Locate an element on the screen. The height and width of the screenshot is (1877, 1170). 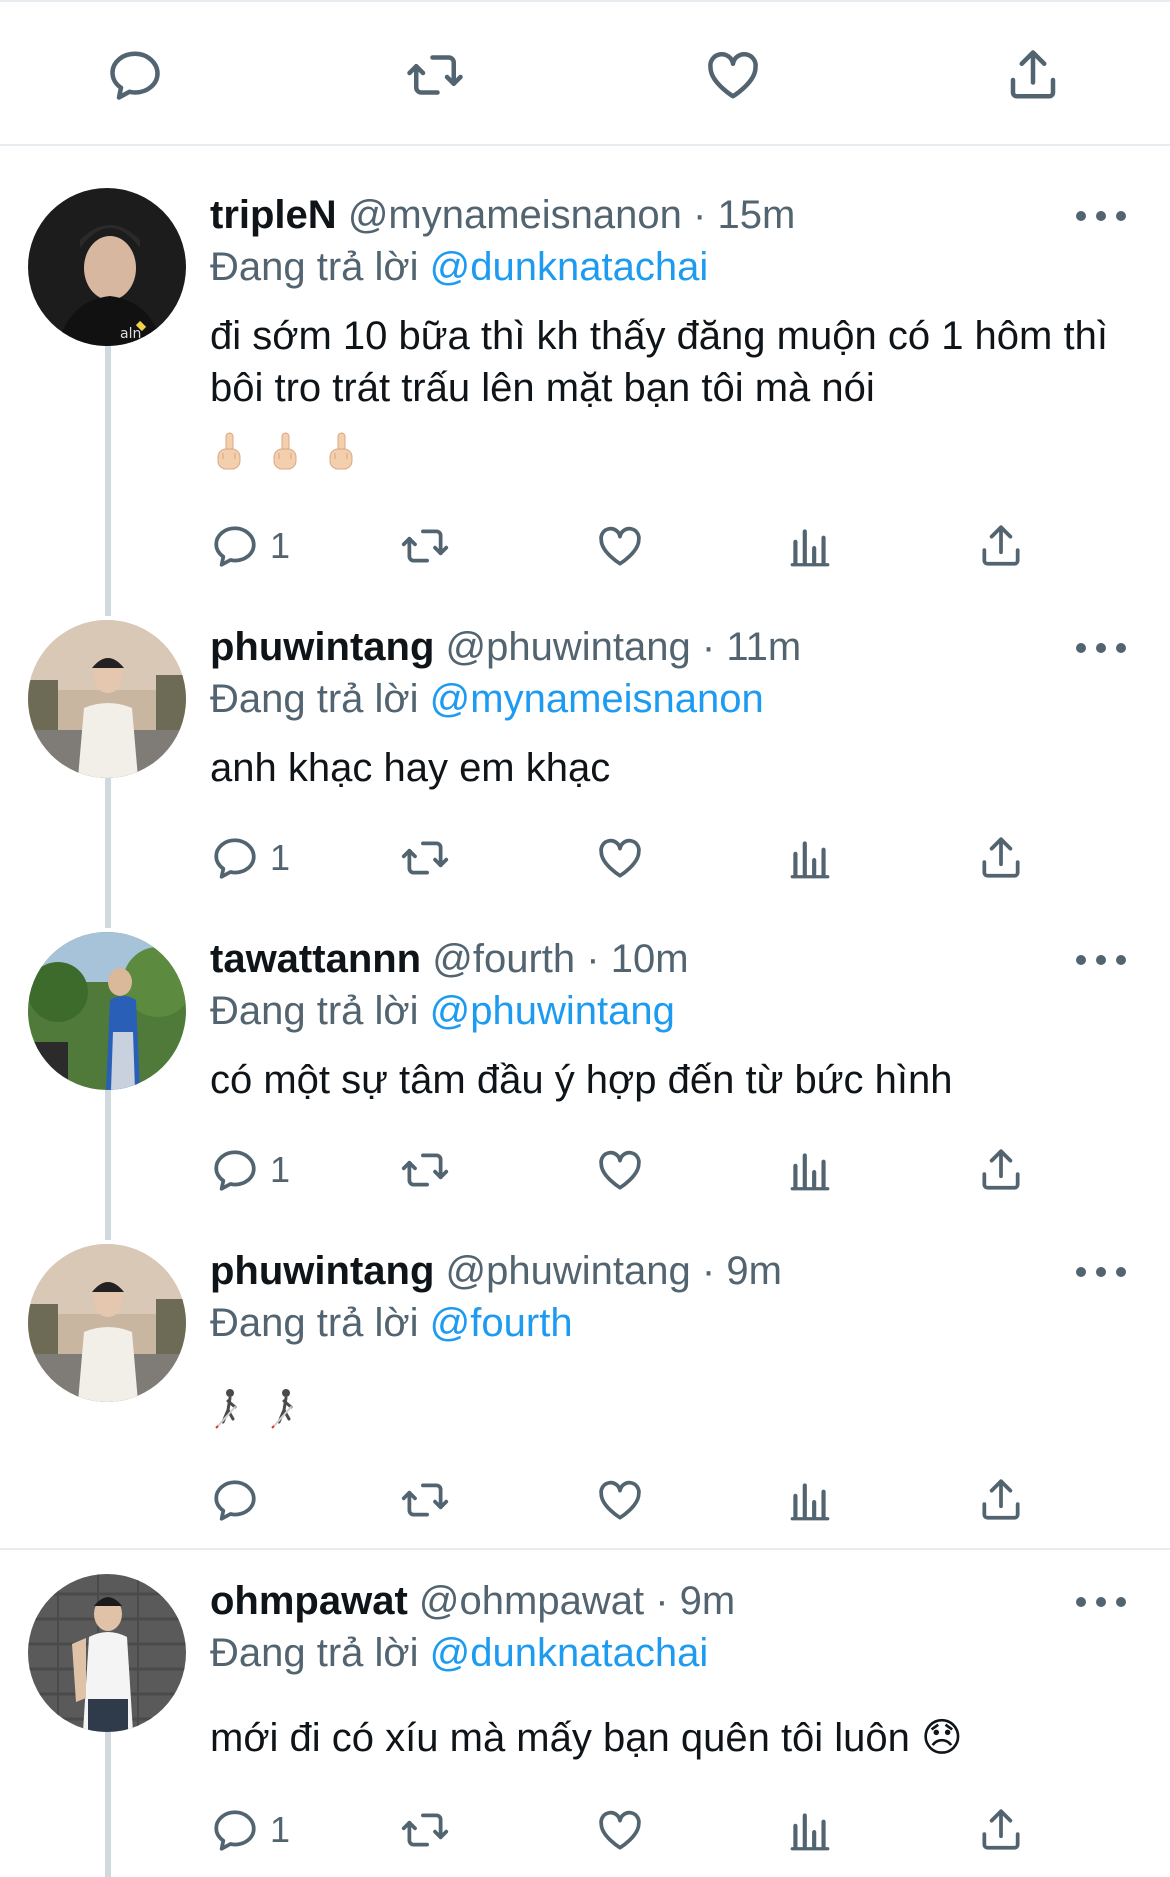
tweet-header: tripleN @mynameisnanon · 15m is located at coordinates (630, 215).